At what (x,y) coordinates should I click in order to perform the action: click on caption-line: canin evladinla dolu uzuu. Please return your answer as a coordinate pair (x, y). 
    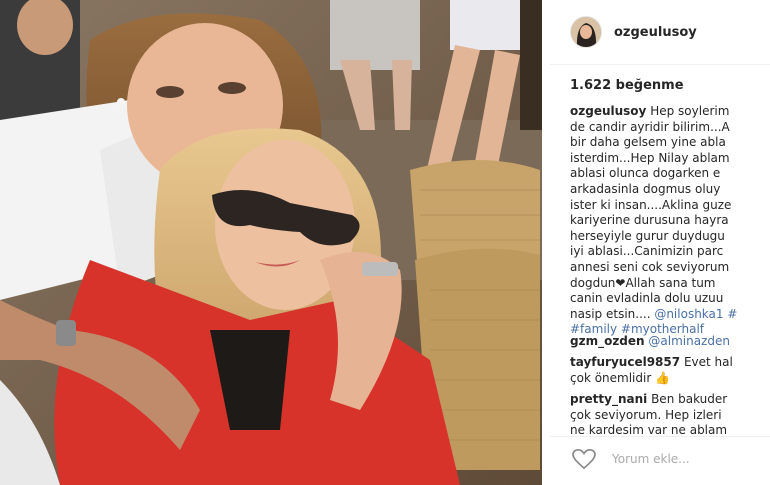
    Looking at the image, I should click on (647, 298).